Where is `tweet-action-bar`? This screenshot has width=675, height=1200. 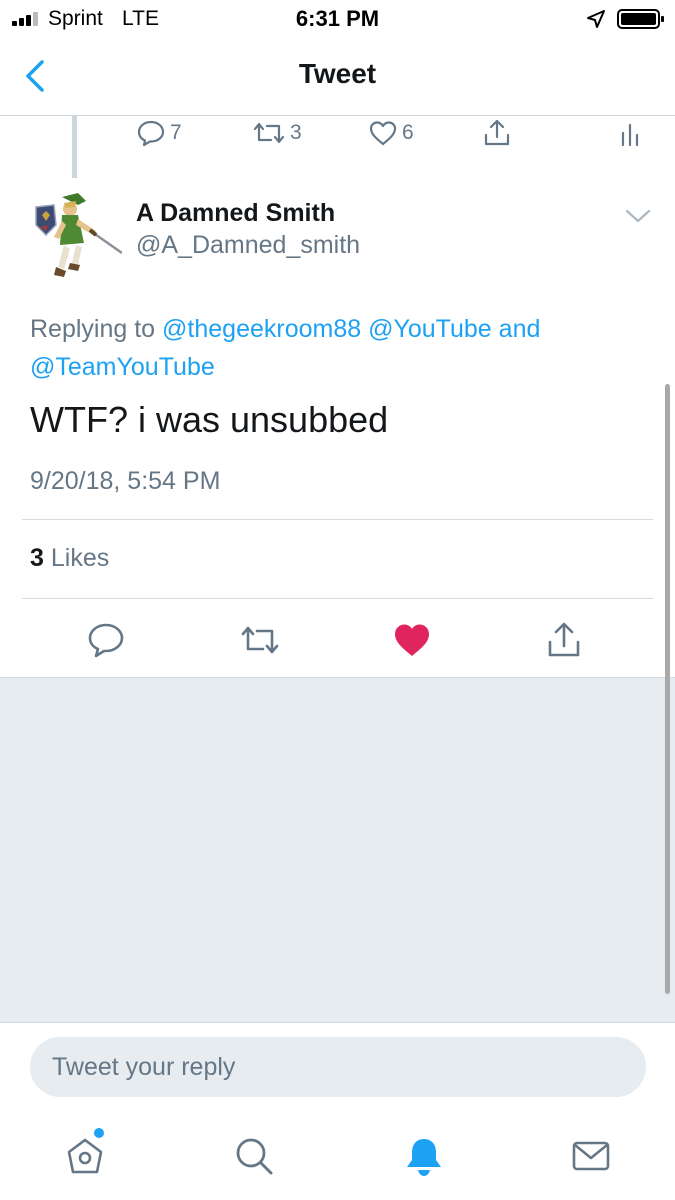 tweet-action-bar is located at coordinates (337, 643).